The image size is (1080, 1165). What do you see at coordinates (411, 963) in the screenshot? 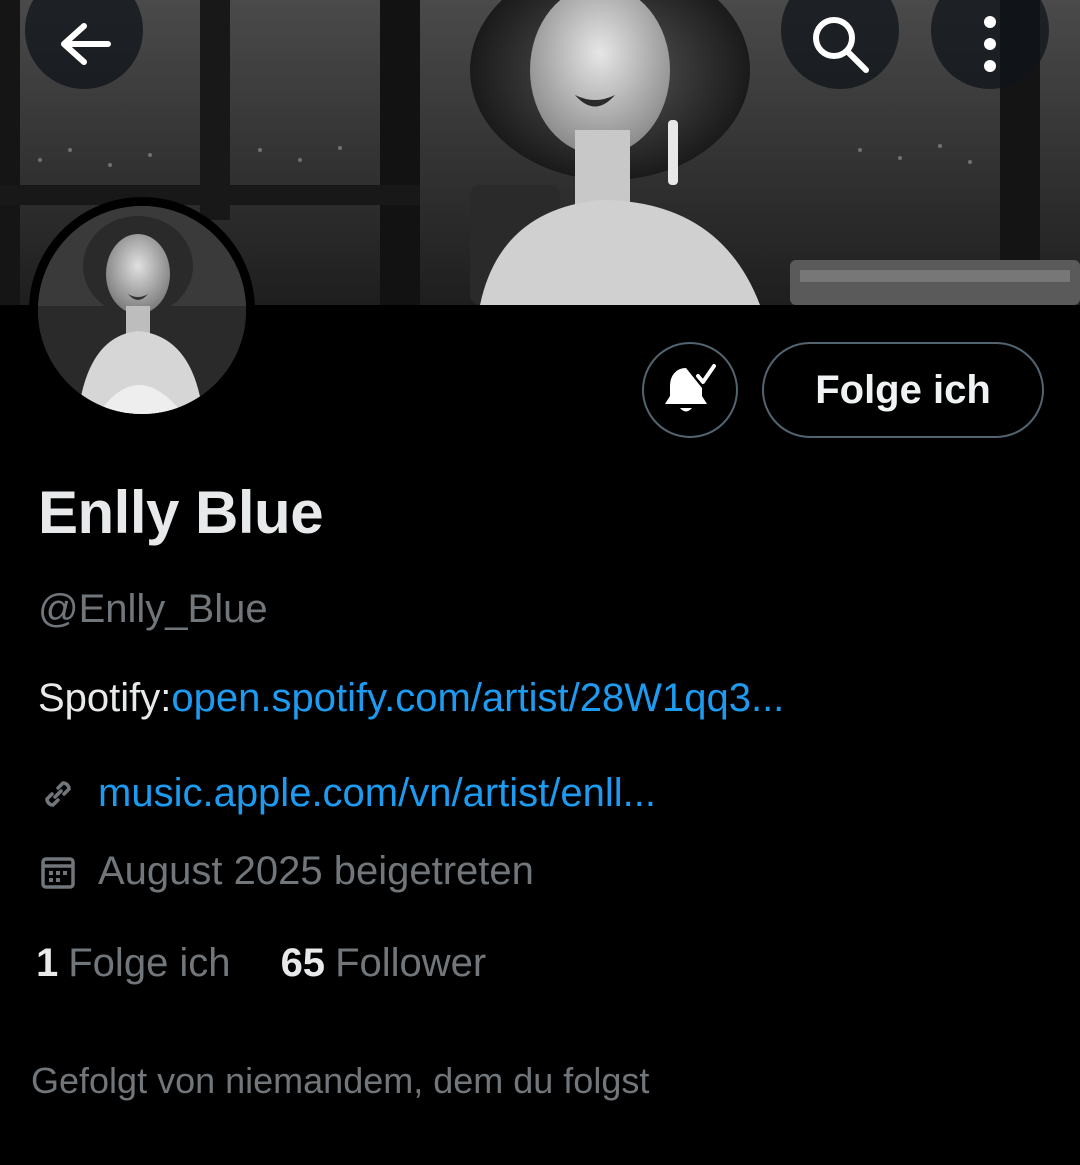
I see `followers-label: Follower` at bounding box center [411, 963].